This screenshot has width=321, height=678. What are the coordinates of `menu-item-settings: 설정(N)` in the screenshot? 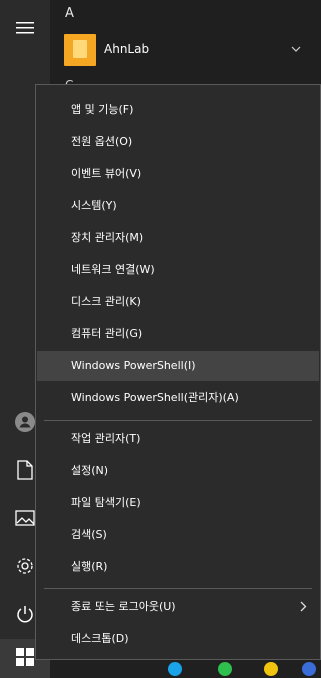 It's located at (178, 471).